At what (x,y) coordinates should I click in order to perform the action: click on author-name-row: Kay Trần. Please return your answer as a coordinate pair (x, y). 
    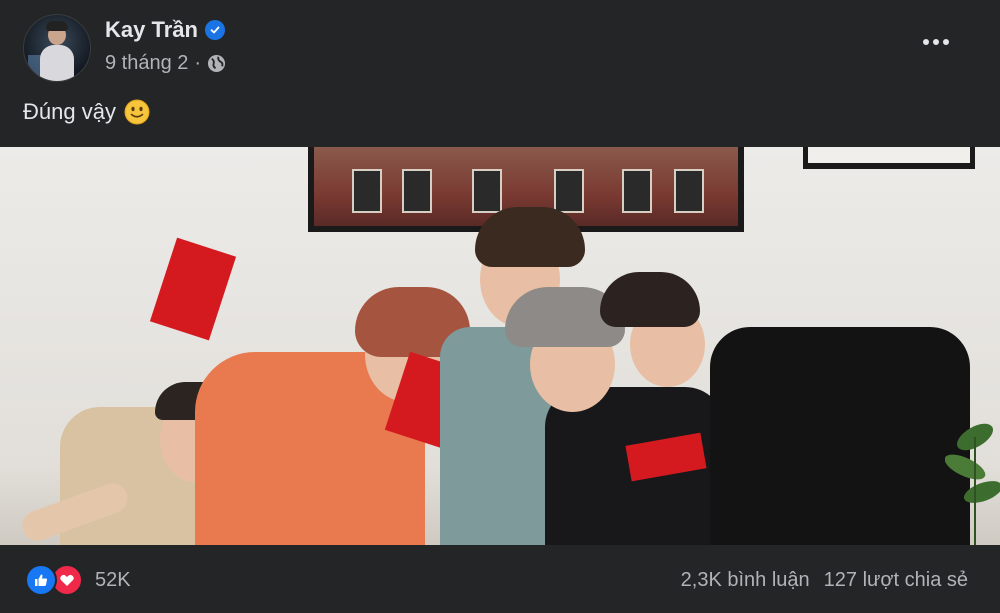
    Looking at the image, I should click on (165, 30).